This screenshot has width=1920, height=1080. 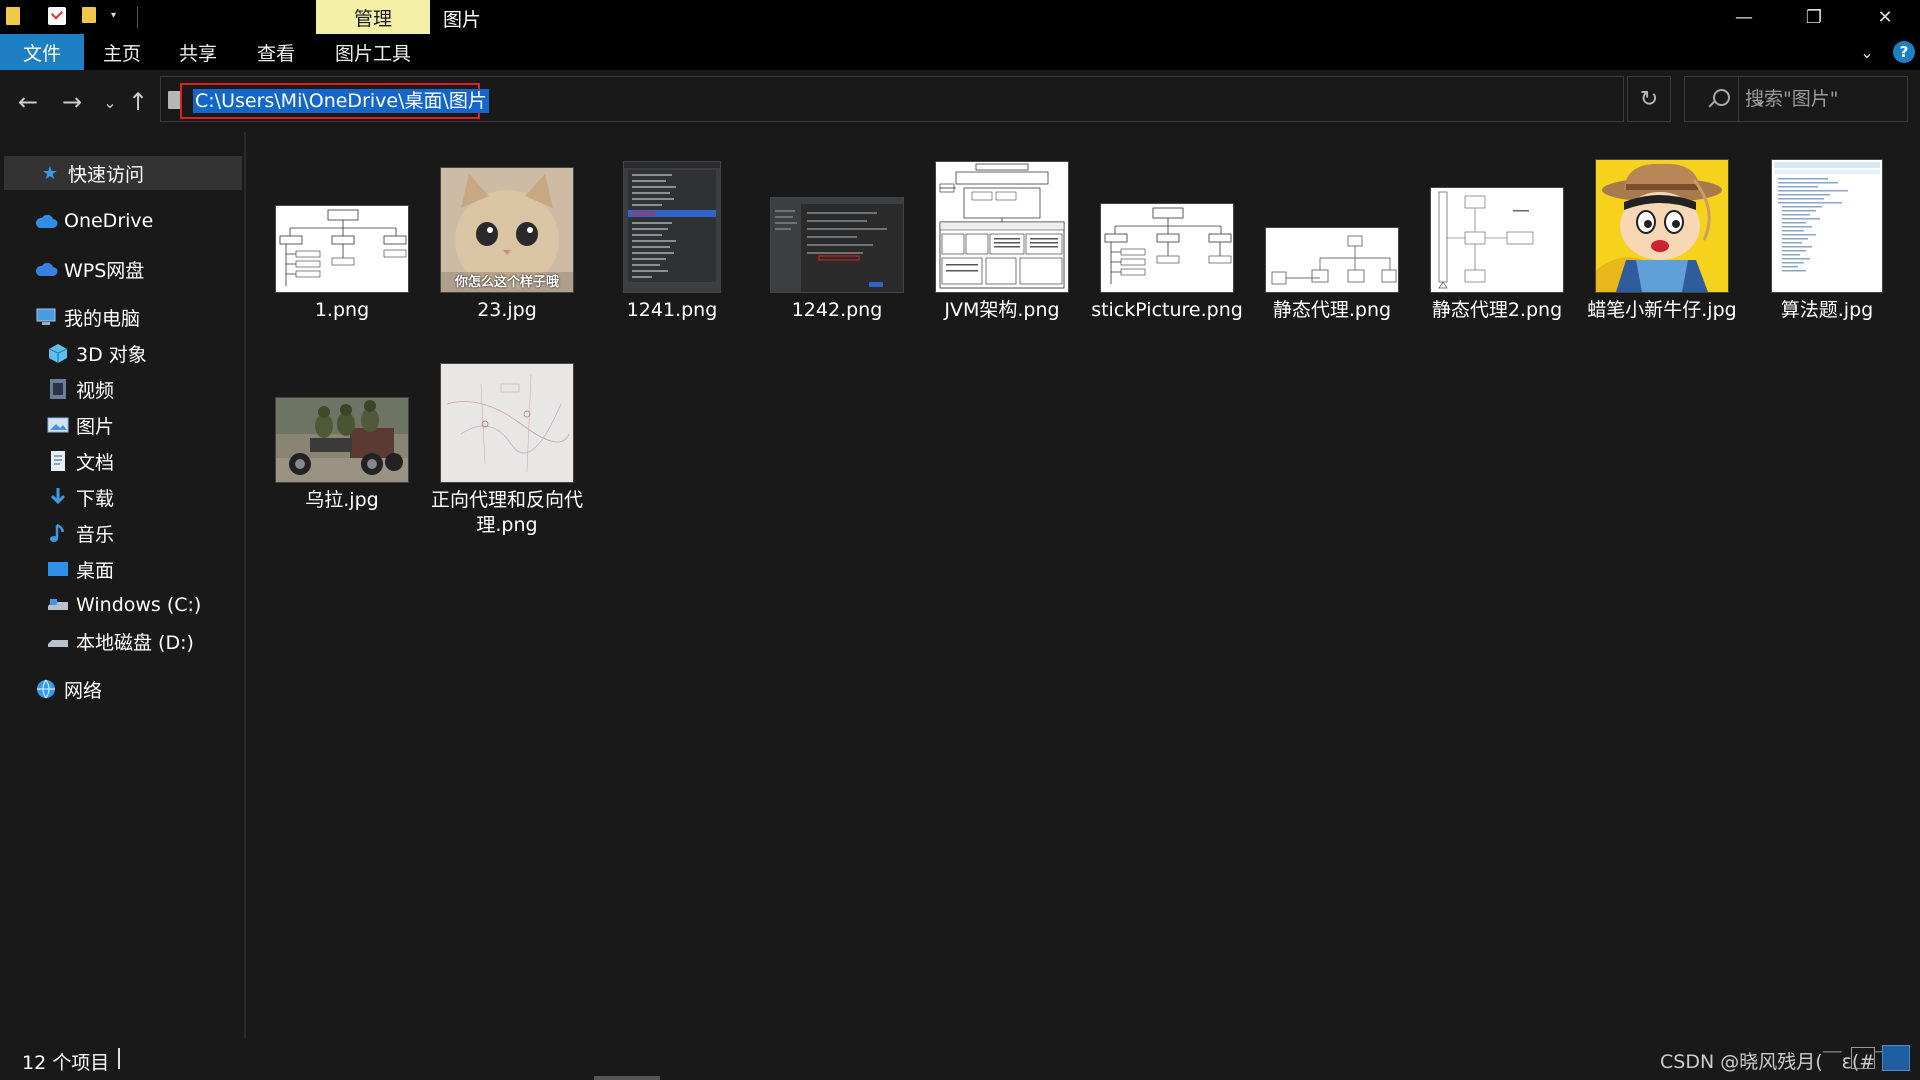 What do you see at coordinates (58, 533) in the screenshot?
I see `music-icon` at bounding box center [58, 533].